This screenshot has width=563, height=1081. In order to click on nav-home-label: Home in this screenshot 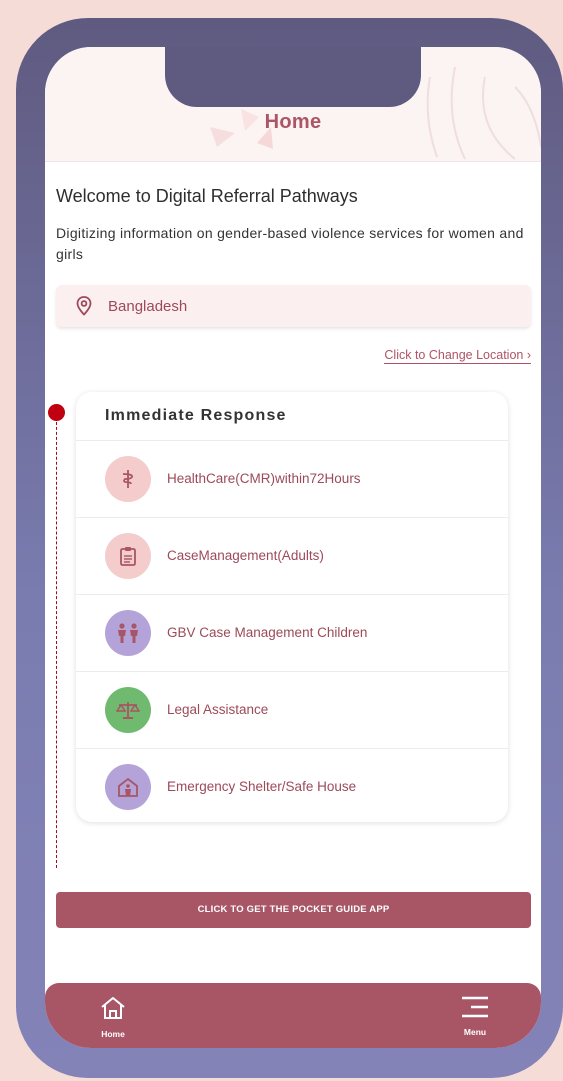, I will do `click(113, 1034)`.